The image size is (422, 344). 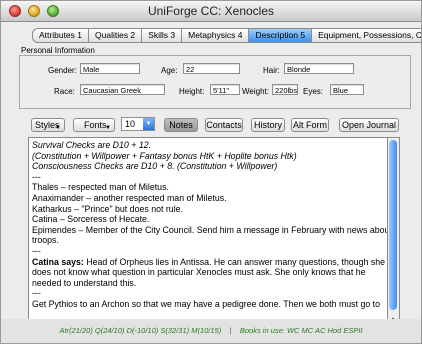 I want to click on height-label: Height:, so click(x=192, y=91).